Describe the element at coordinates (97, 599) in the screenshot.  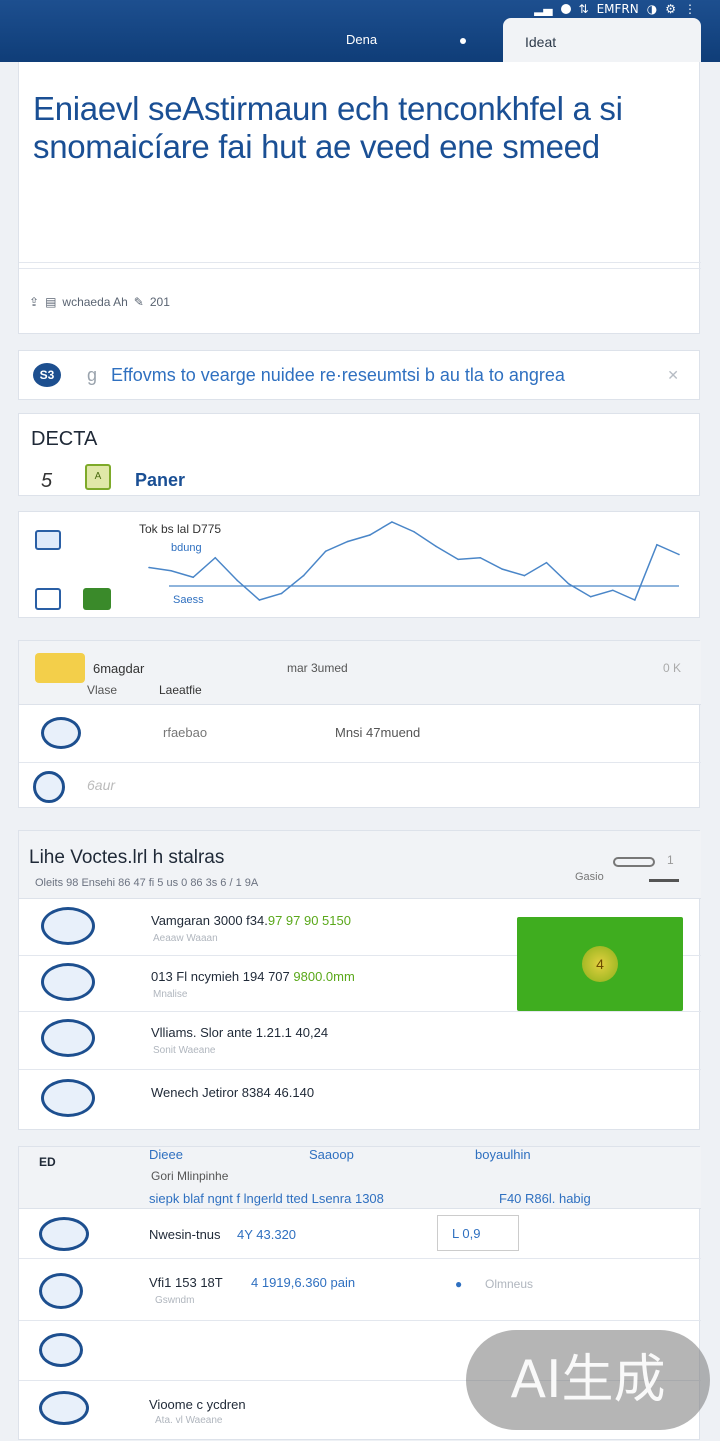
I see `edit-icon` at that location.